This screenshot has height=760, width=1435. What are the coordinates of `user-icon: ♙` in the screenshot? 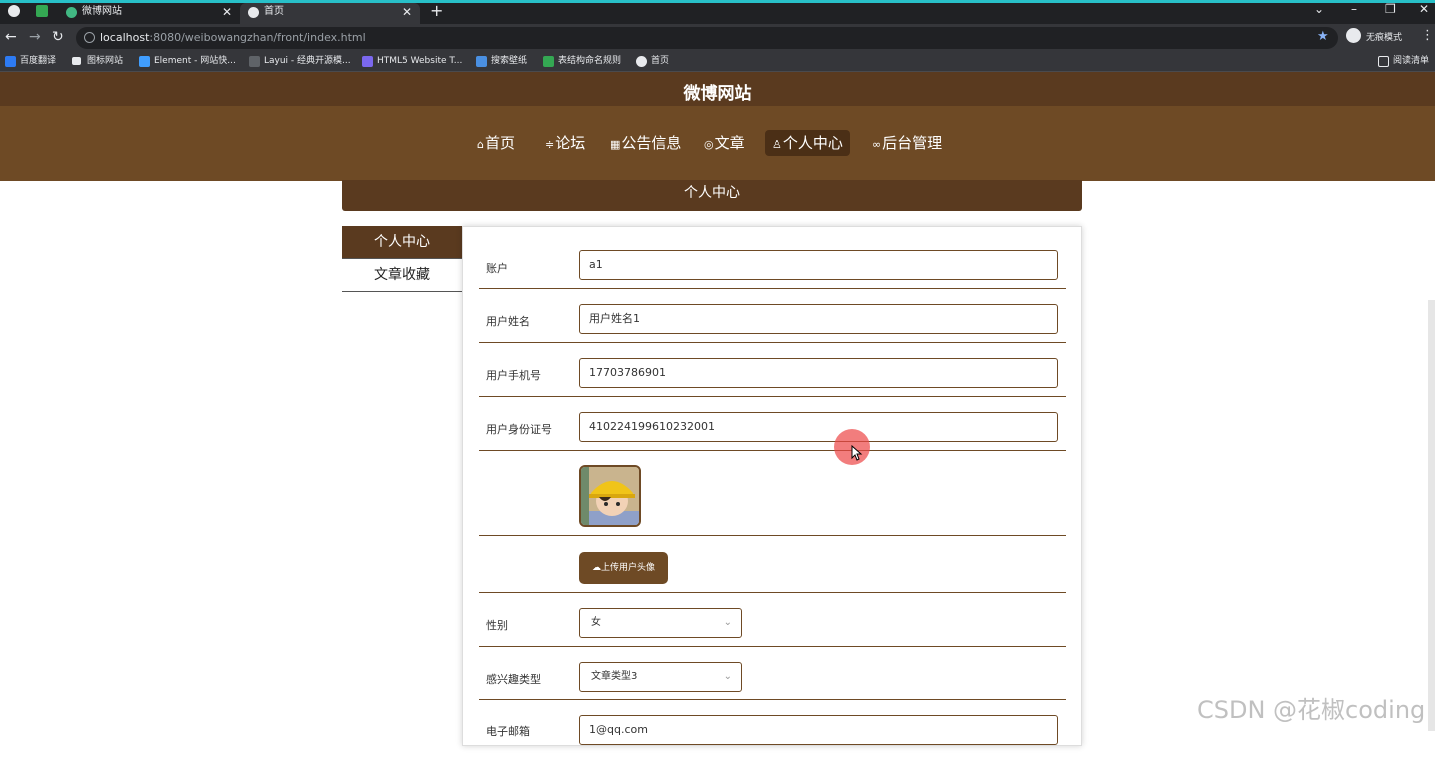 It's located at (777, 144).